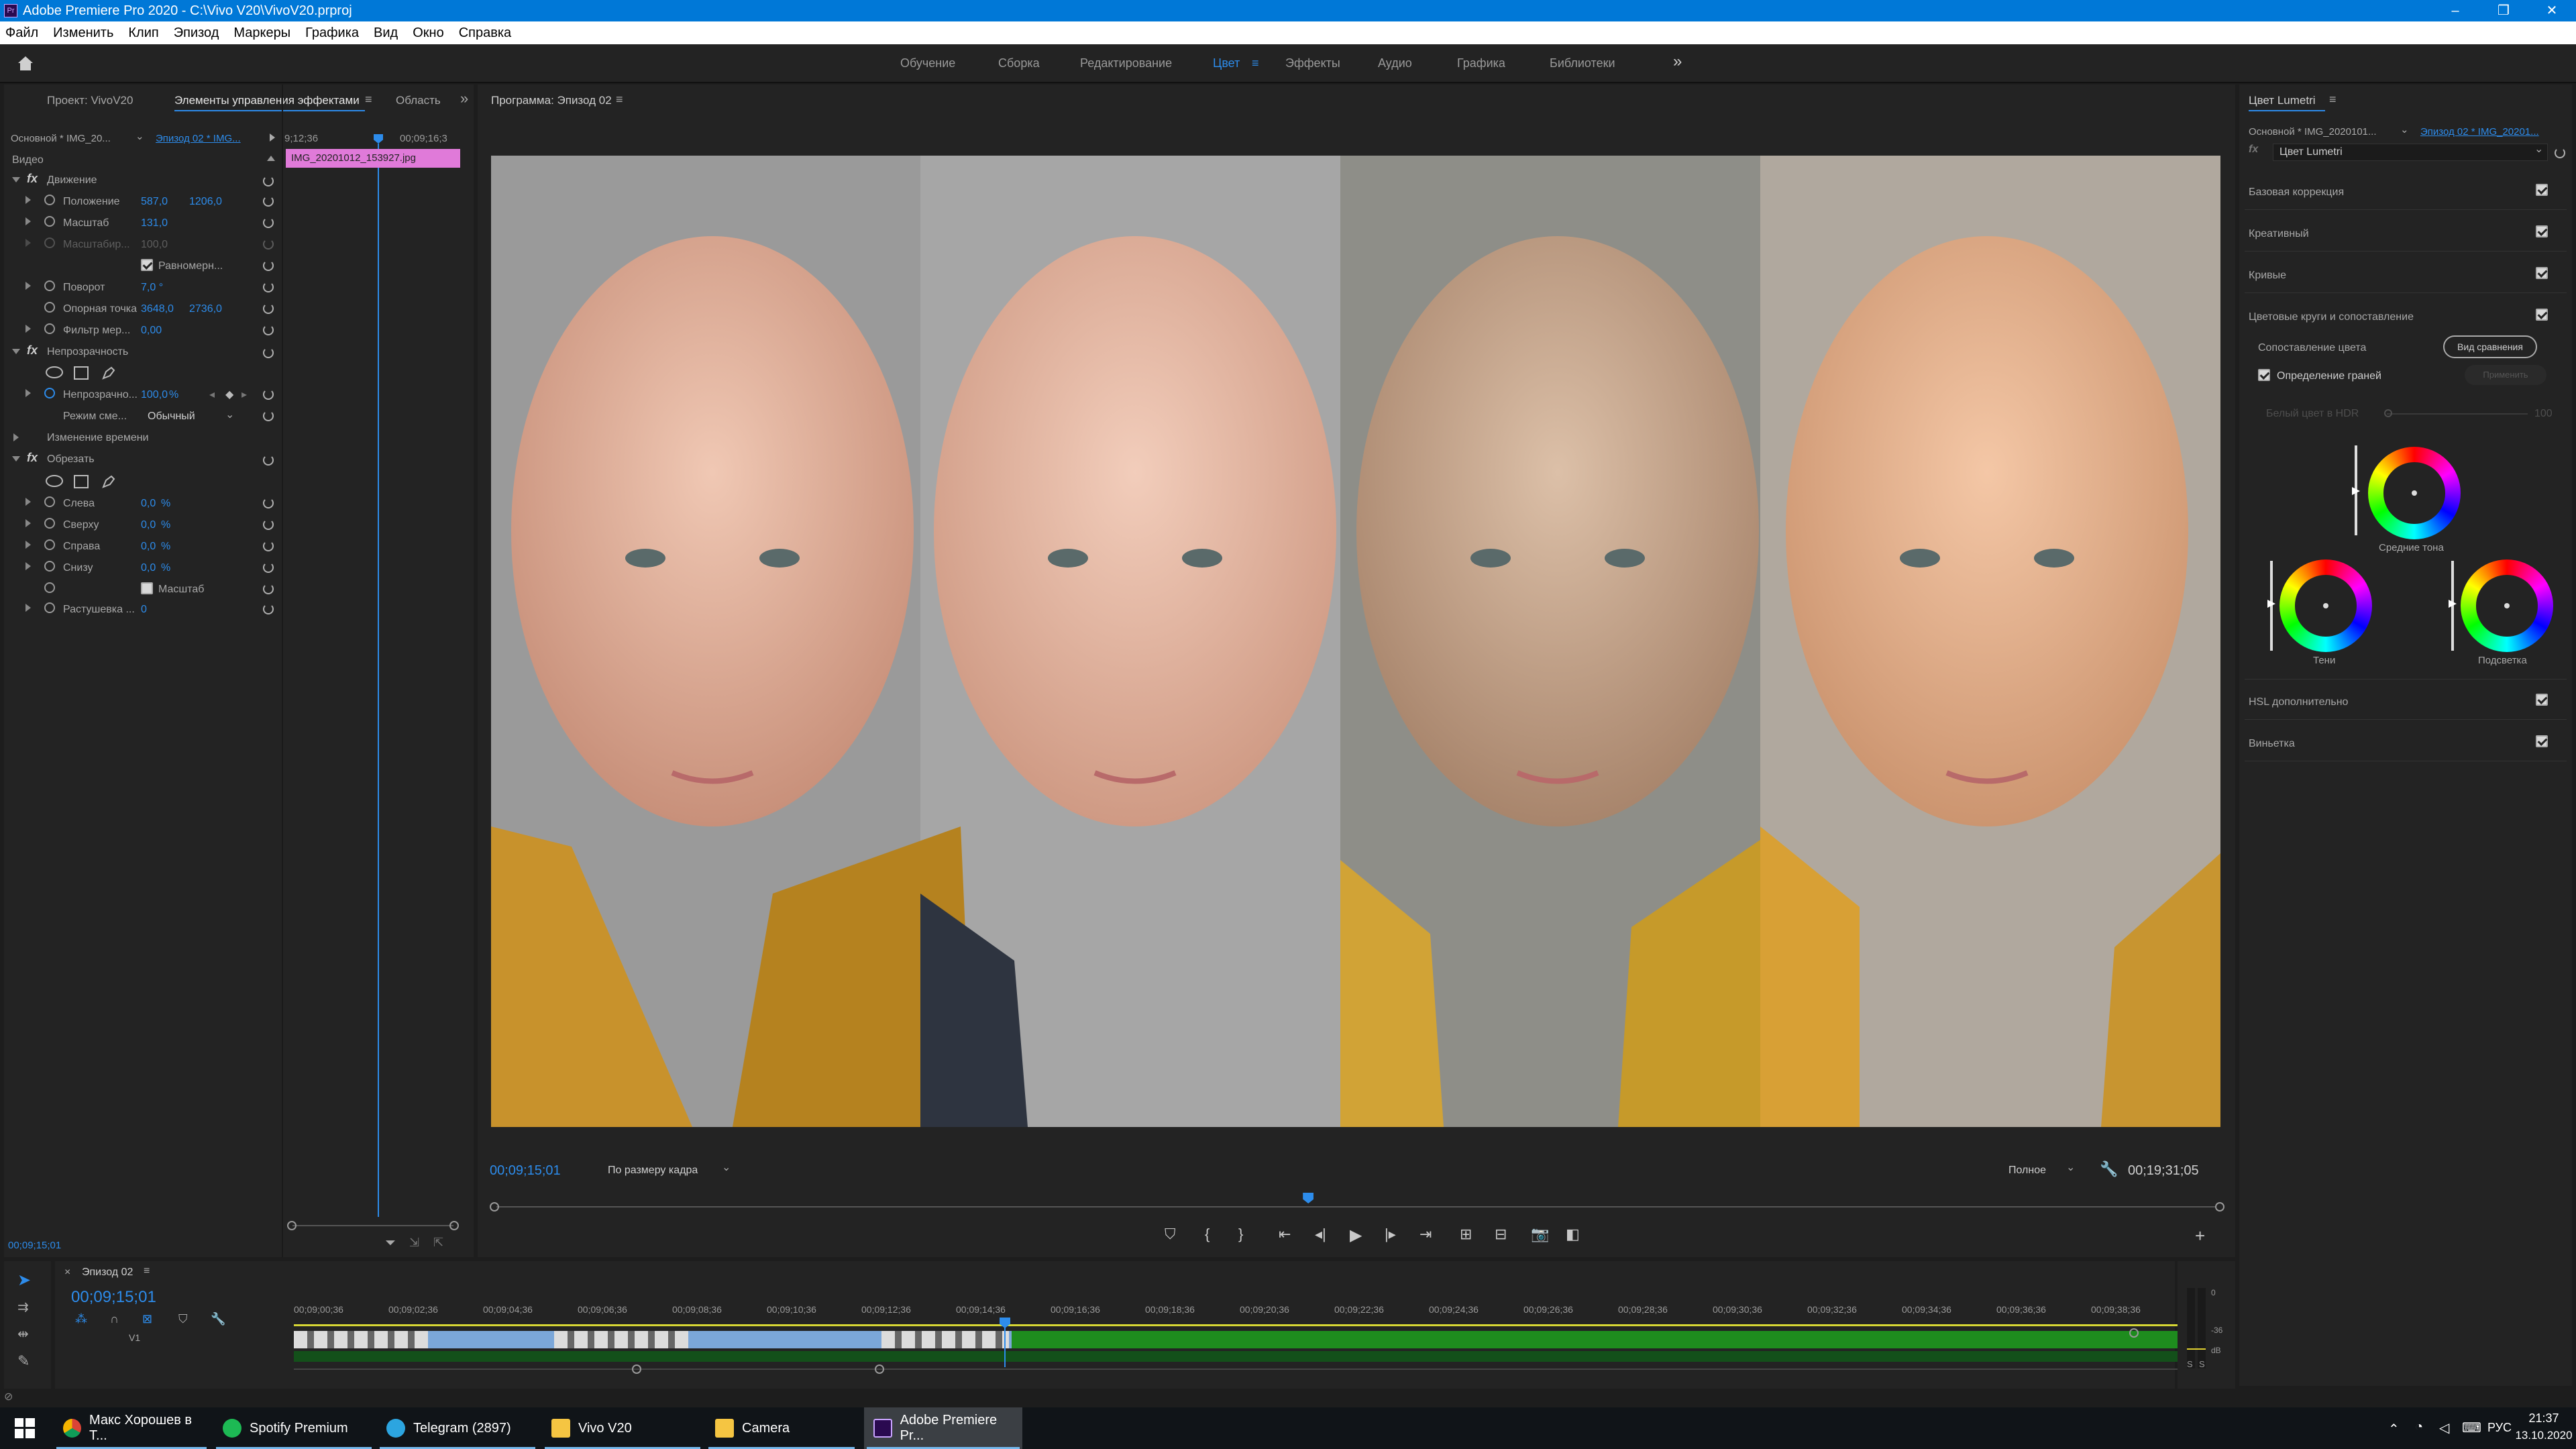 Image resolution: width=2576 pixels, height=1449 pixels. I want to click on clip-bar: IMG_20201012_153927.jpg, so click(373, 158).